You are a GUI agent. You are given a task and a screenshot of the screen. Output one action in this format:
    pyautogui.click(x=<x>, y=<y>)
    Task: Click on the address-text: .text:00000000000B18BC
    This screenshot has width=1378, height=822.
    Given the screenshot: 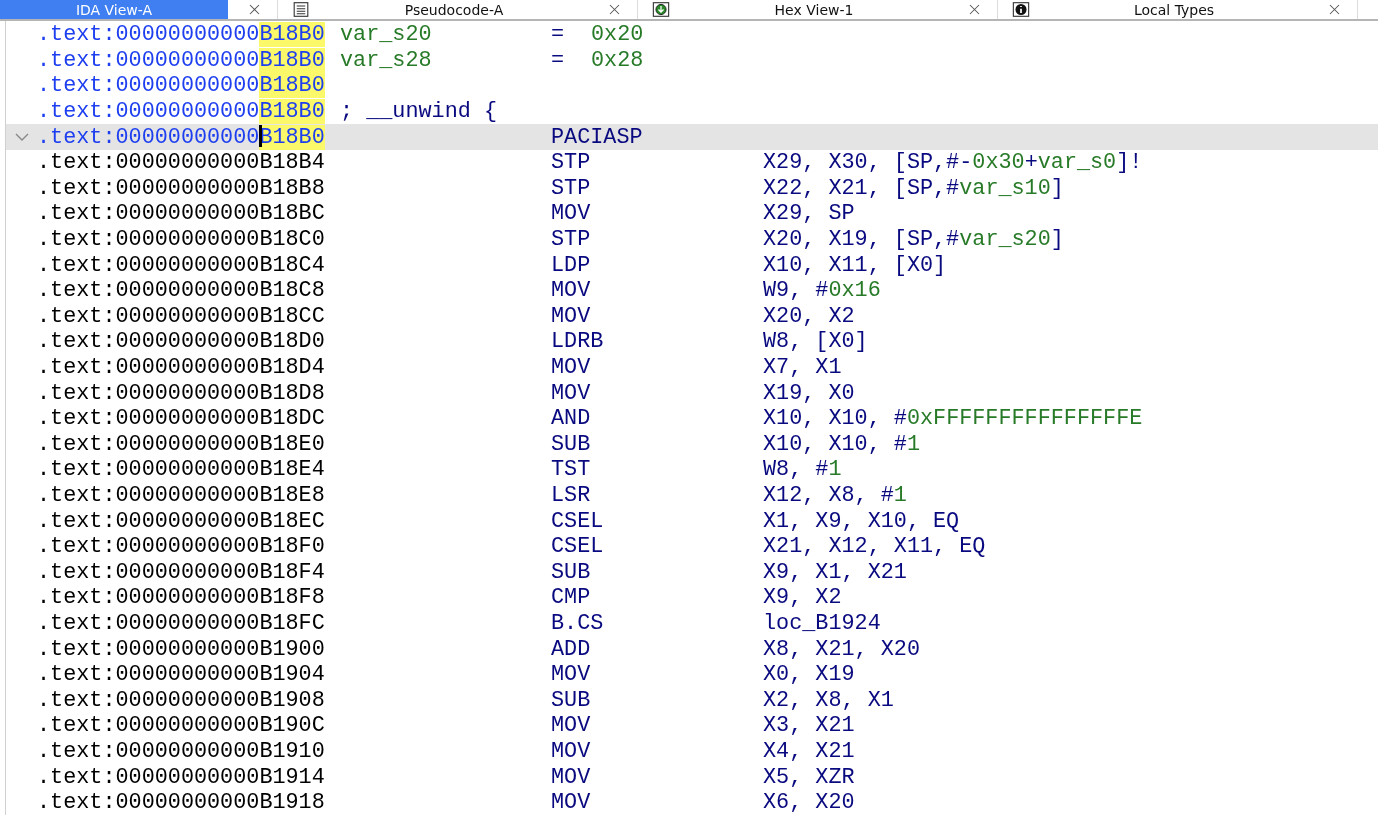 What is the action you would take?
    pyautogui.click(x=181, y=214)
    